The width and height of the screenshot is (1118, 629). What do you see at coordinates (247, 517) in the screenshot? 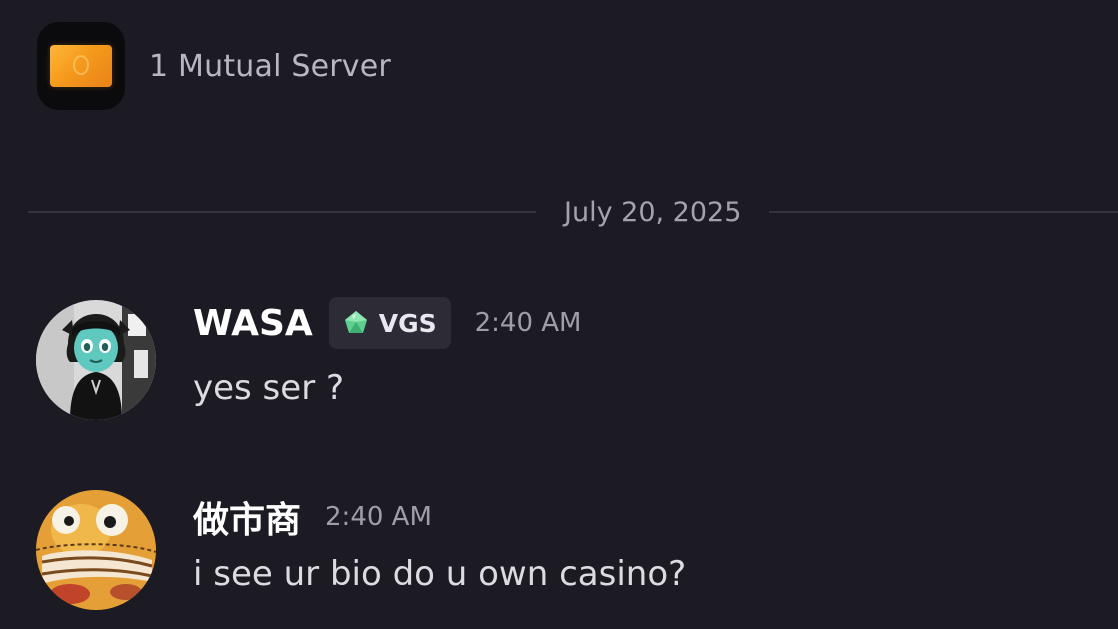
I see `username: 做市商` at bounding box center [247, 517].